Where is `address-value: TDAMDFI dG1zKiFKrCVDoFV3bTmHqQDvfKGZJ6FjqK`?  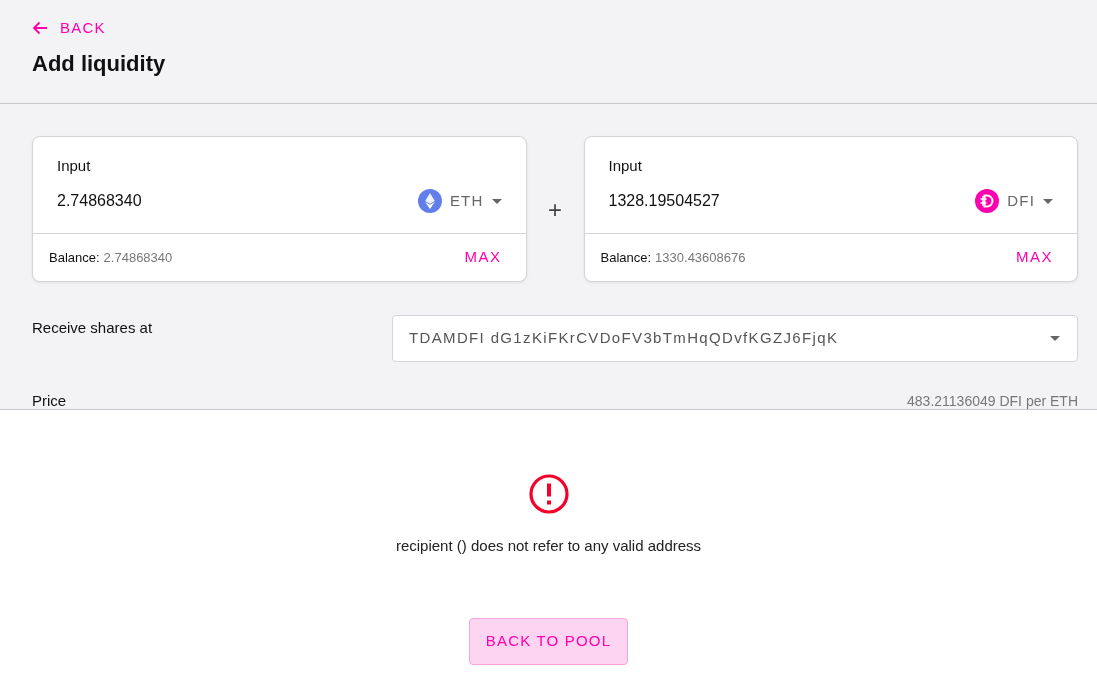 address-value: TDAMDFI dG1zKiFKrCVDoFV3bTmHqQDvfKGZJ6FjqK is located at coordinates (624, 338).